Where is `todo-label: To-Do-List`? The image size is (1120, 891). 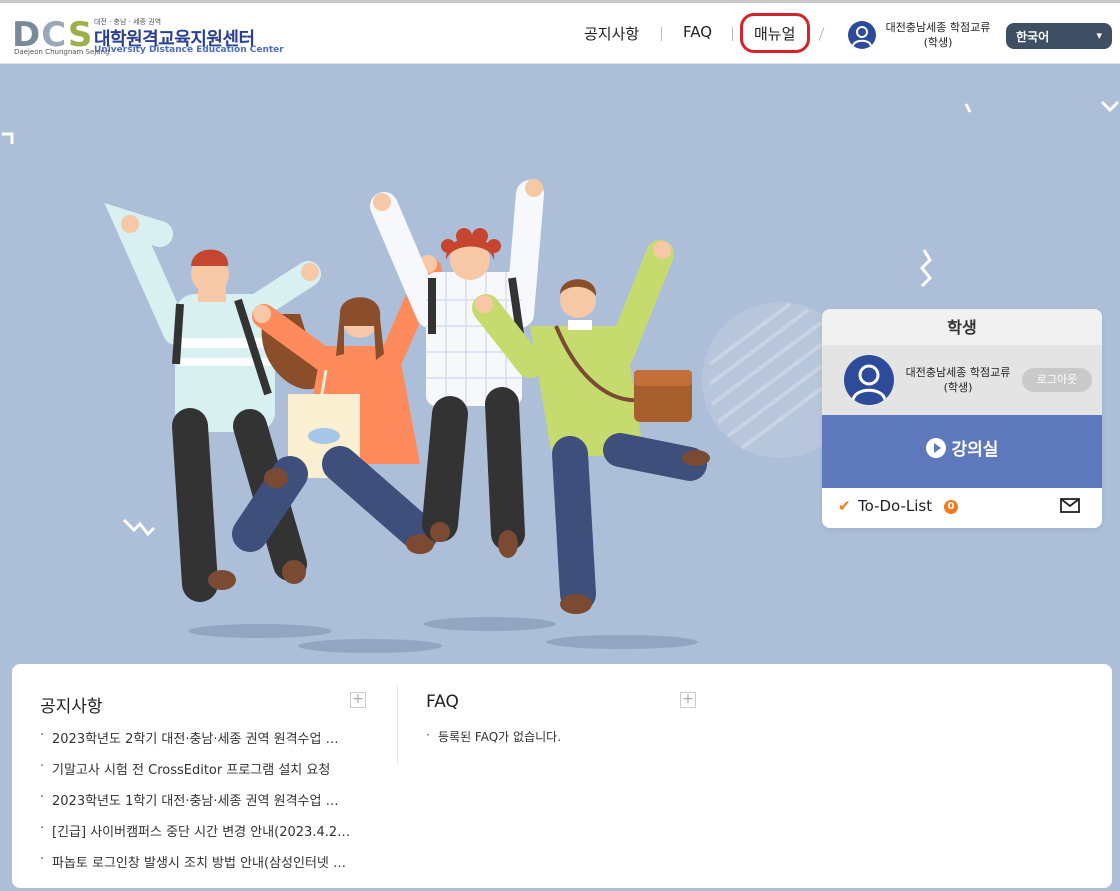
todo-label: To-Do-List is located at coordinates (895, 506).